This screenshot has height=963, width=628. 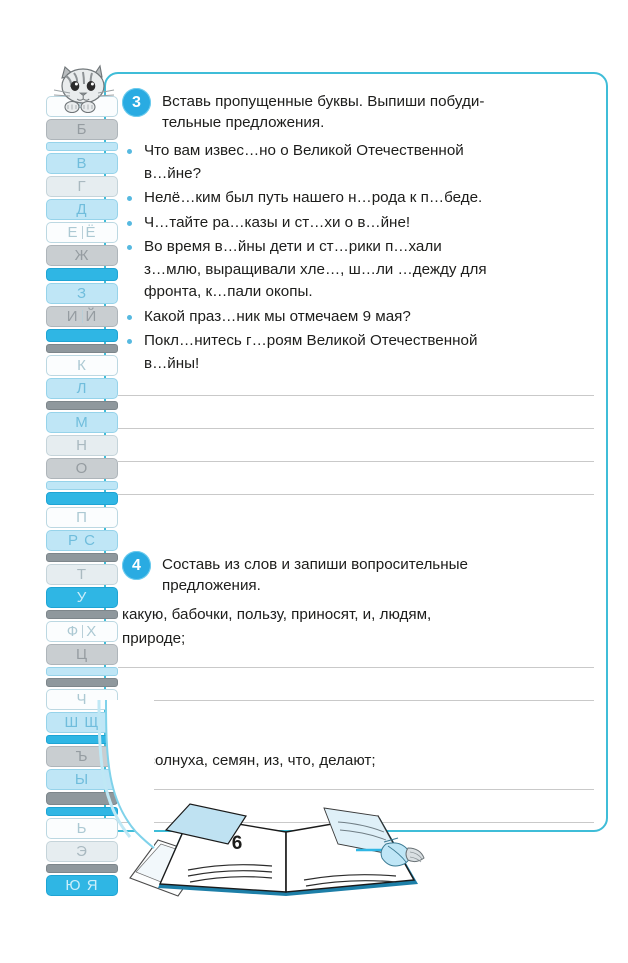 What do you see at coordinates (82, 517) in the screenshot?
I see `spine-letter: П` at bounding box center [82, 517].